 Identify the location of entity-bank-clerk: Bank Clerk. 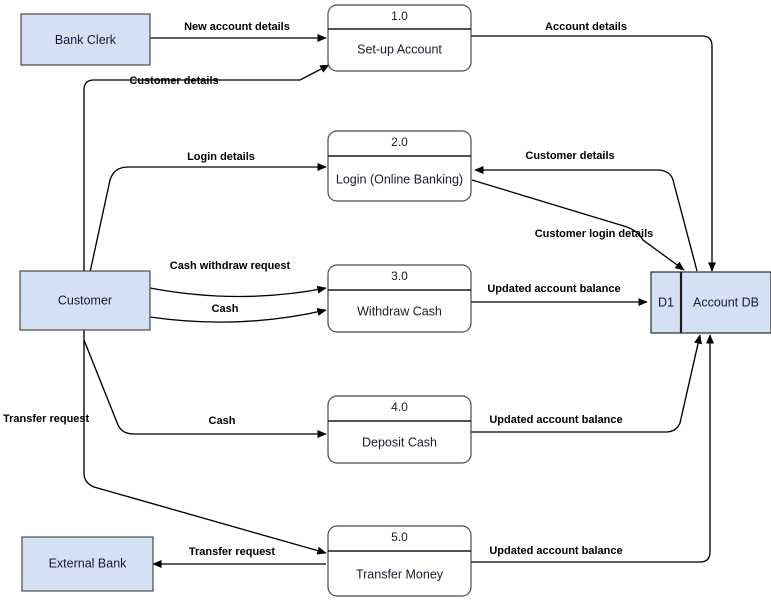
(85, 39).